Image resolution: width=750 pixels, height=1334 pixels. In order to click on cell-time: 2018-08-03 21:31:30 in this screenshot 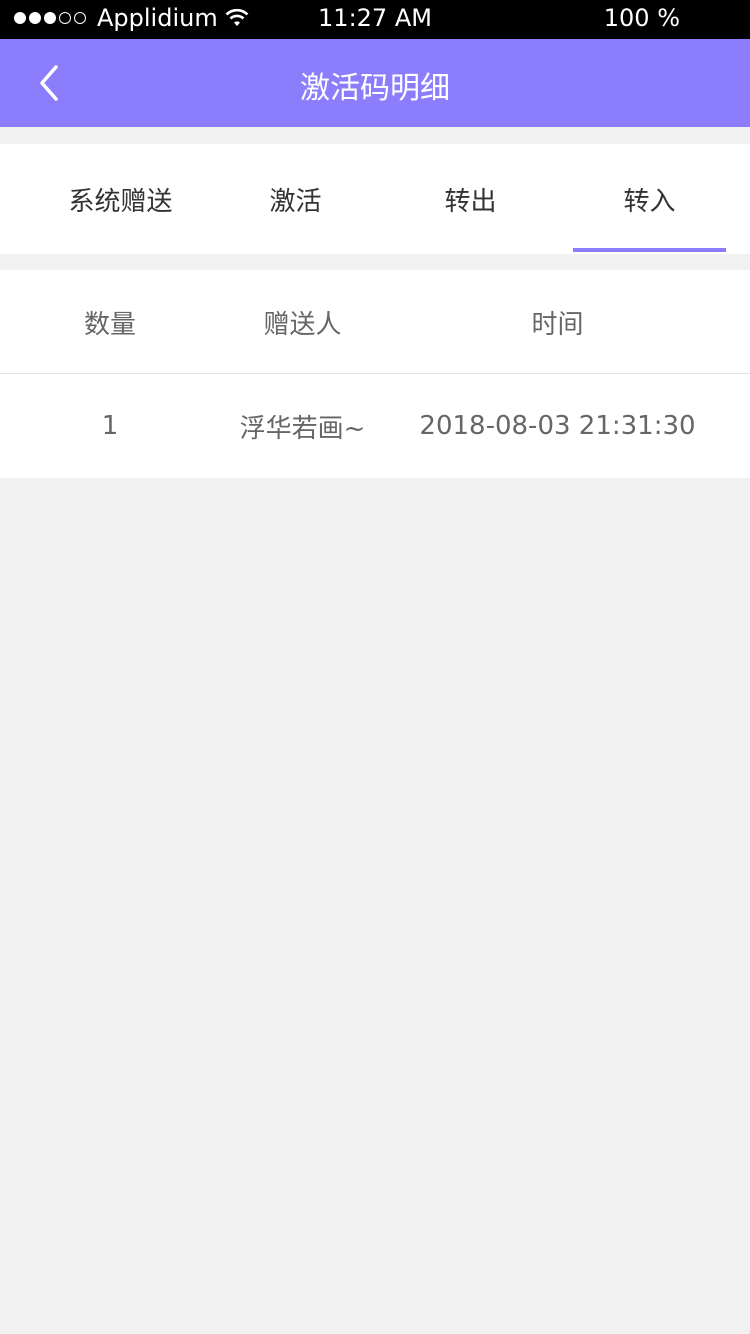, I will do `click(557, 426)`.